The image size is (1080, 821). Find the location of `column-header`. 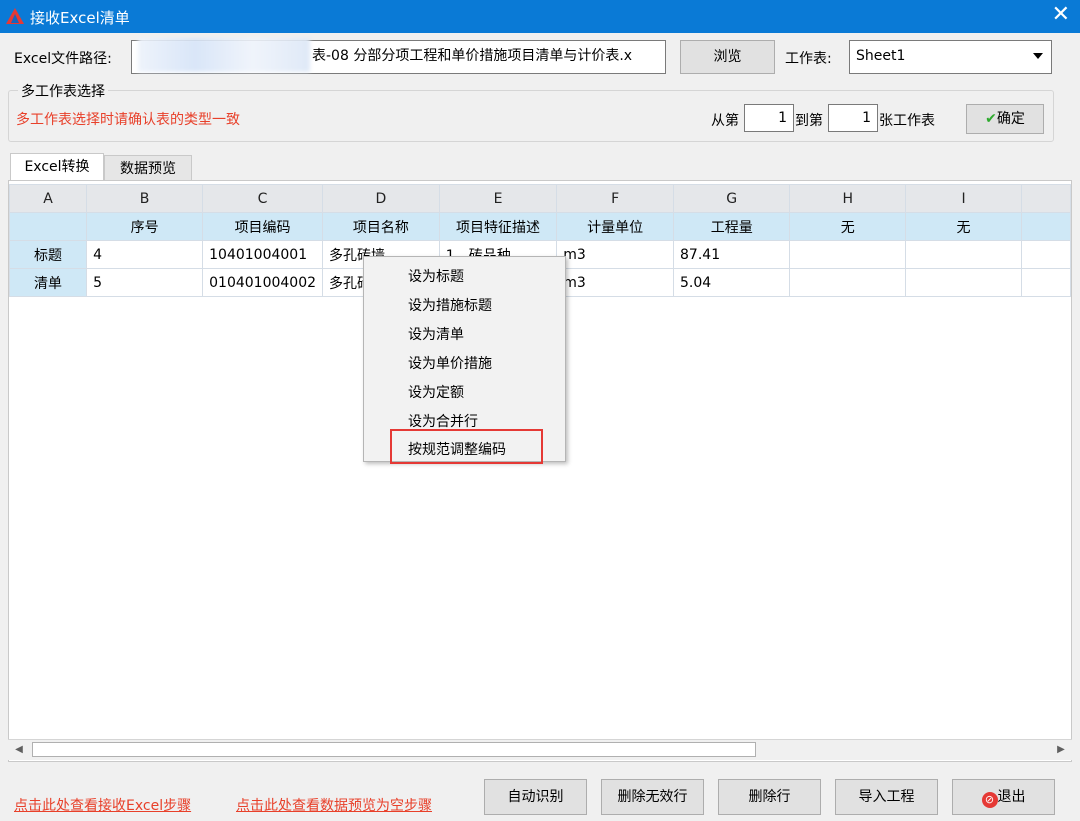

column-header is located at coordinates (1046, 198).